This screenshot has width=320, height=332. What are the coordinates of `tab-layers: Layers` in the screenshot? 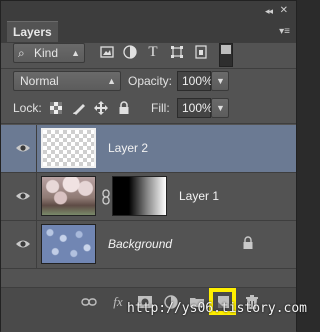 It's located at (32, 31).